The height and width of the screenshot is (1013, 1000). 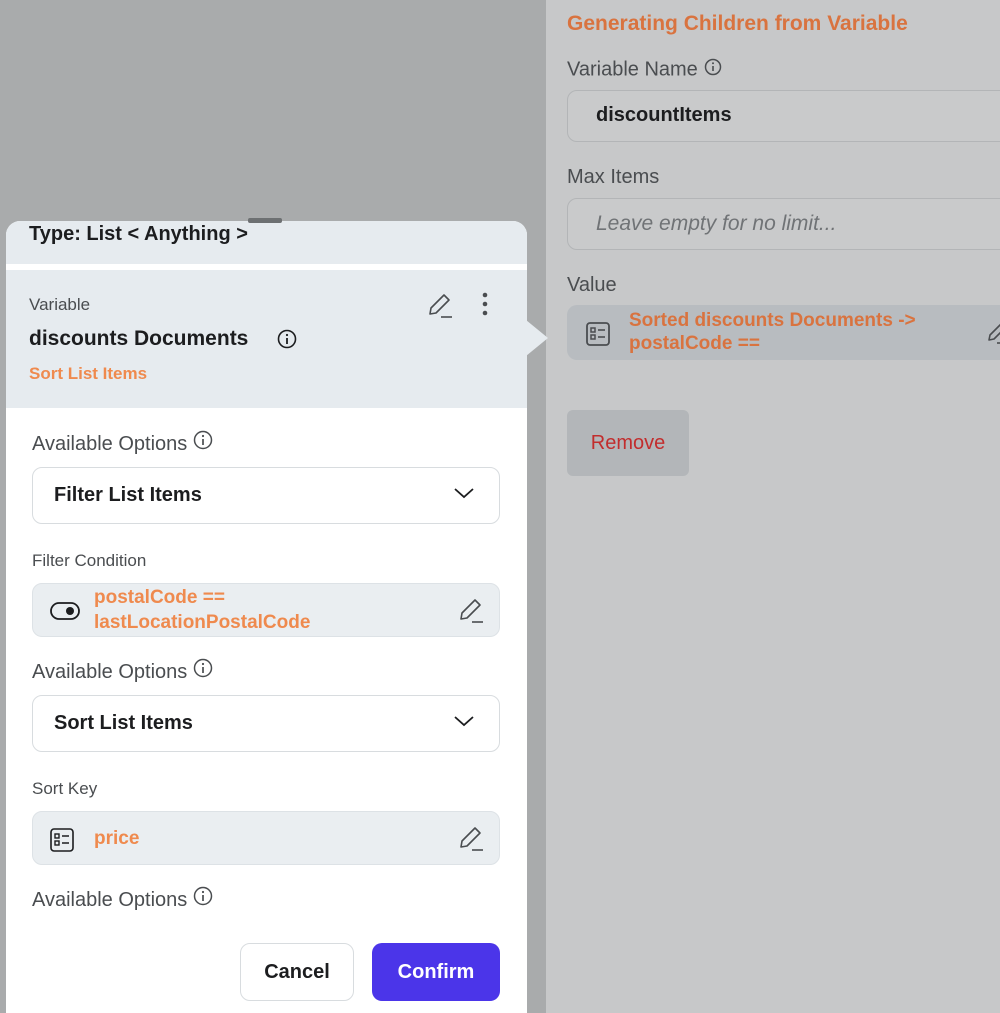 What do you see at coordinates (65, 613) in the screenshot?
I see `toggle-icon` at bounding box center [65, 613].